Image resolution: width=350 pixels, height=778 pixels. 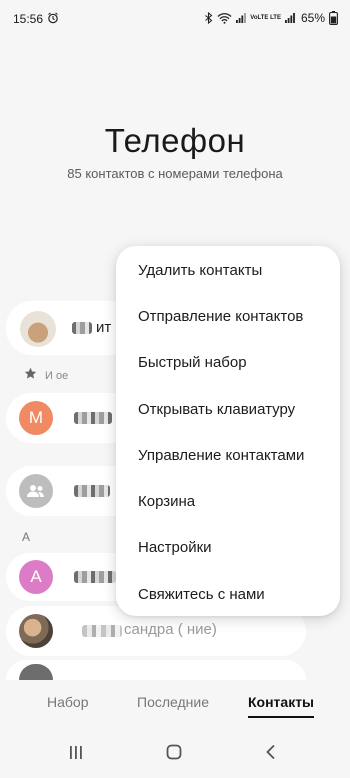 What do you see at coordinates (68, 702) in the screenshot?
I see `tab-keypad: Набор` at bounding box center [68, 702].